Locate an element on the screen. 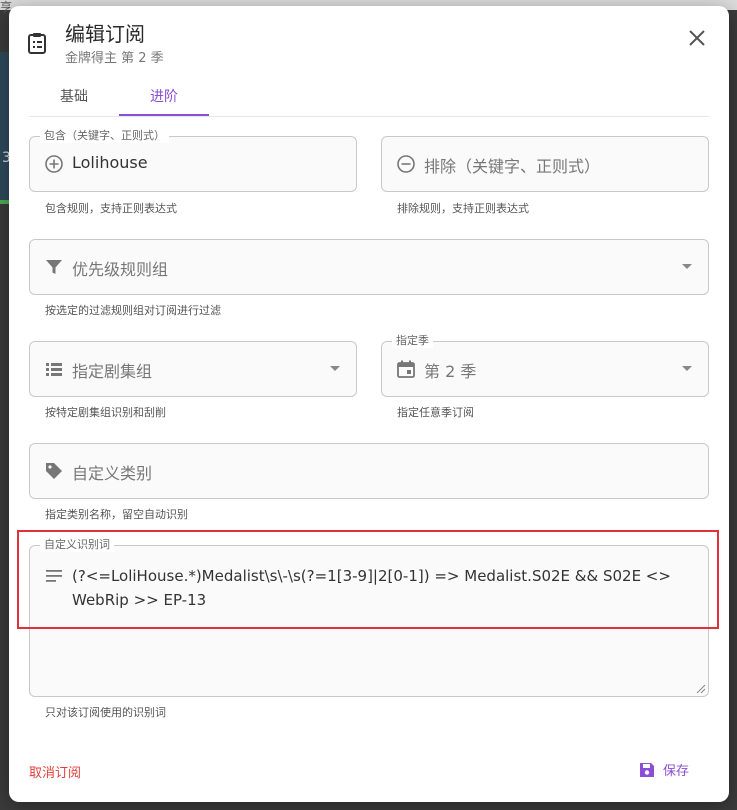  tab-advanced: 进阶 is located at coordinates (164, 101).